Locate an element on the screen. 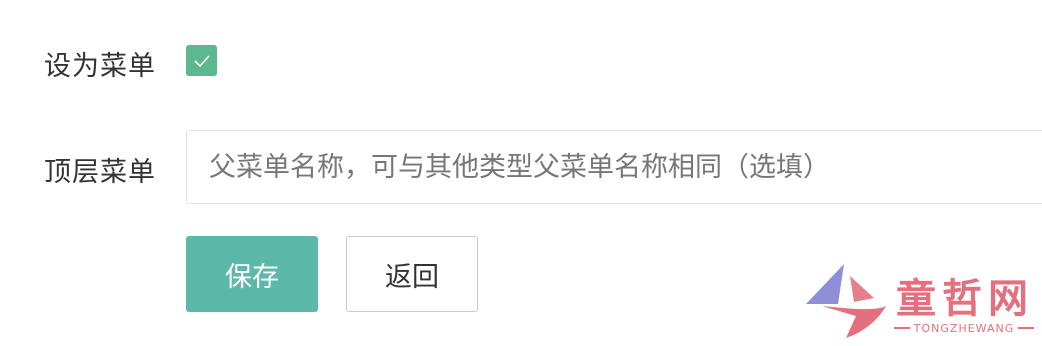 The image size is (1042, 346). set-as-menu-checkbox is located at coordinates (201, 60).